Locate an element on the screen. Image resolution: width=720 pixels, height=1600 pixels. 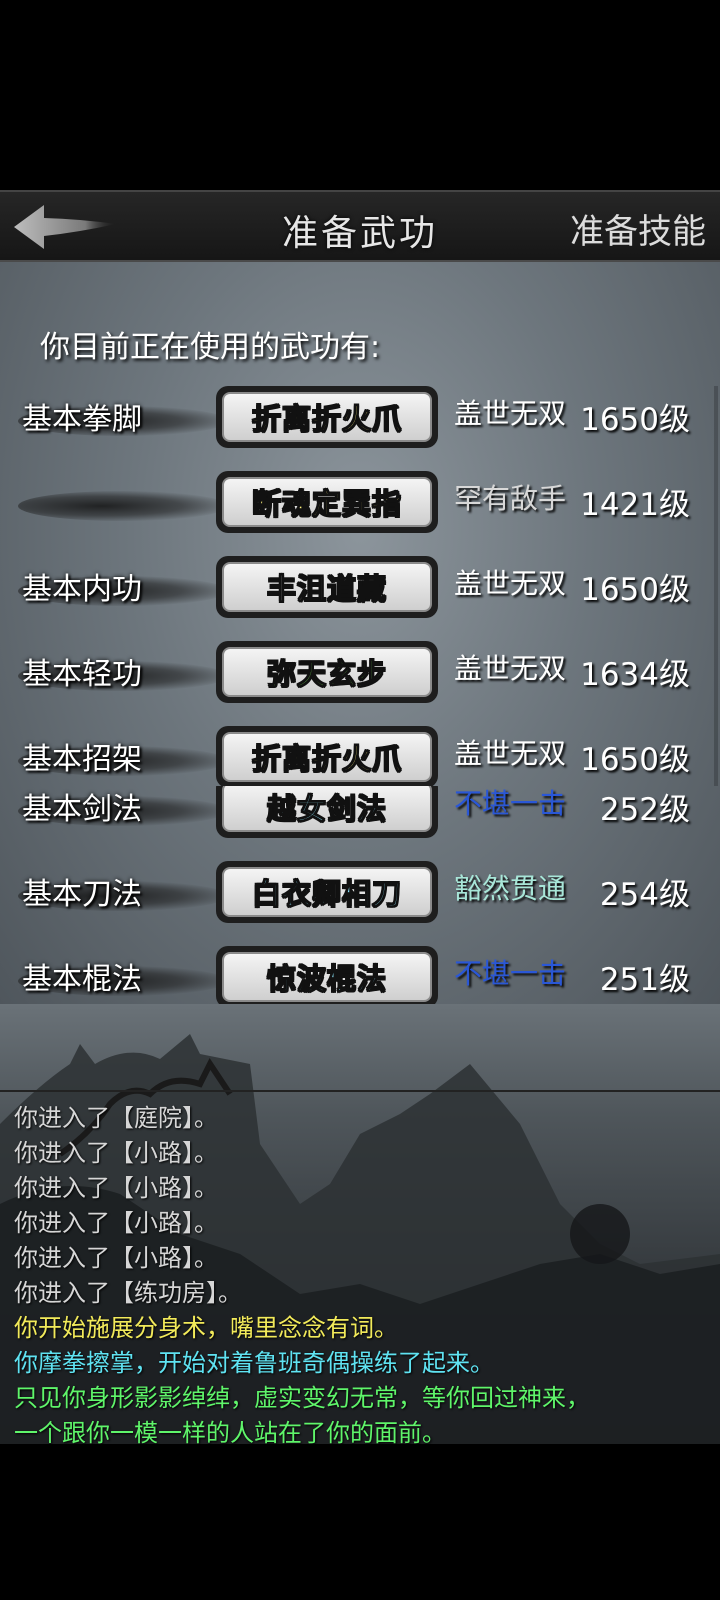
skill-button: 丰沮道藏 is located at coordinates (327, 587).